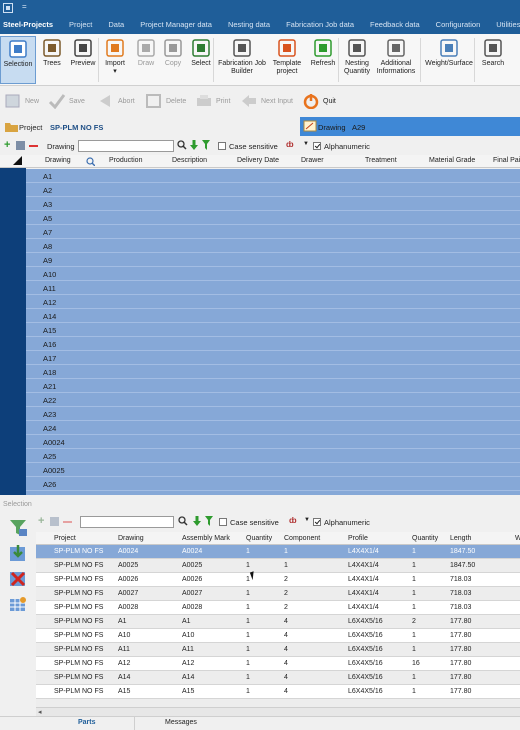 The height and width of the screenshot is (730, 520). Describe the element at coordinates (273, 302) in the screenshot. I see `table-row: A12` at that location.